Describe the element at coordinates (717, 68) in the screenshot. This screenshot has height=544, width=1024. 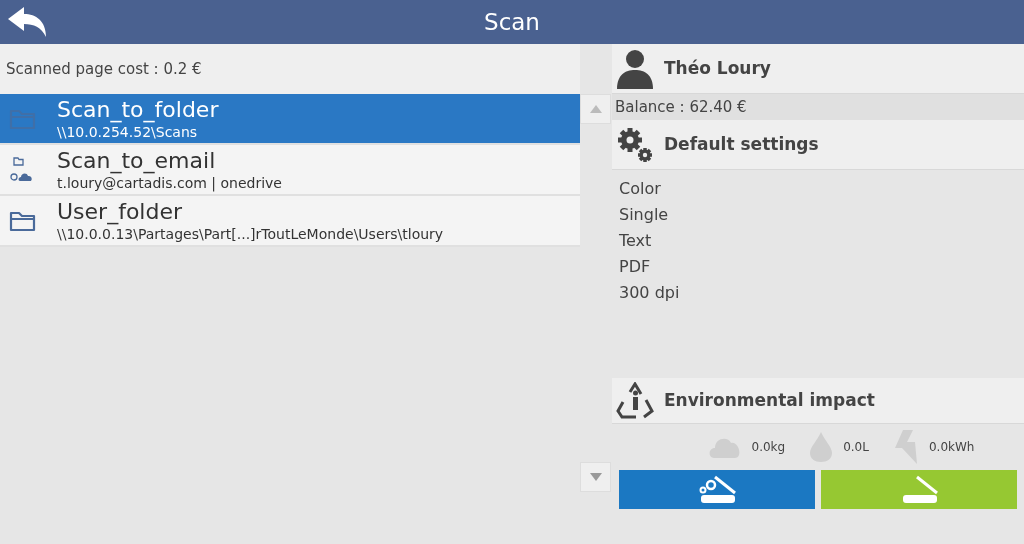
I see `user-name: Théo Loury` at that location.